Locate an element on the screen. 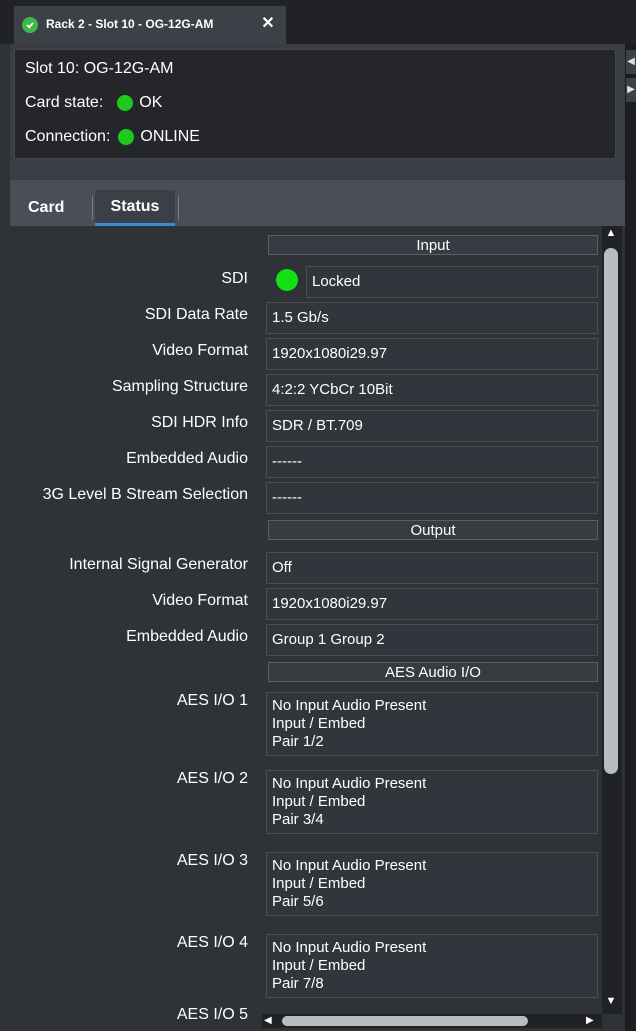 The width and height of the screenshot is (636, 1031). input-video-format-field: 1920x1080i29.97 is located at coordinates (432, 354).